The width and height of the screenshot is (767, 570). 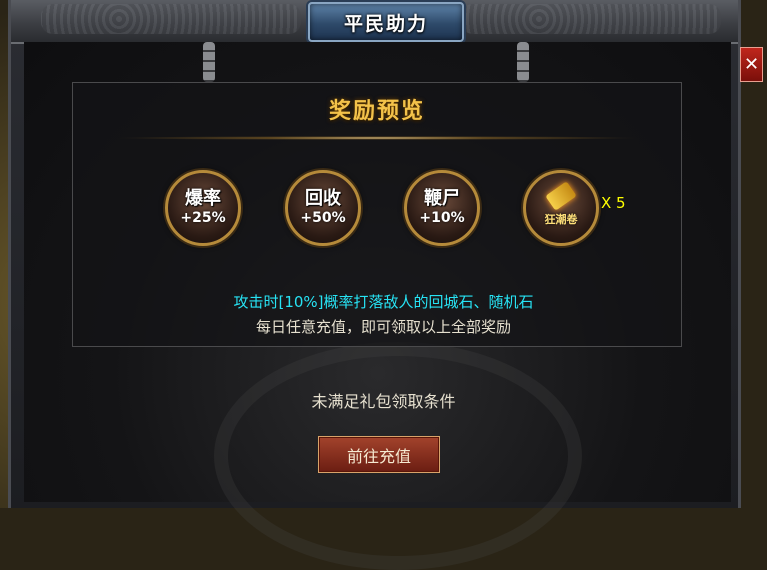 What do you see at coordinates (561, 196) in the screenshot?
I see `scroll-icon` at bounding box center [561, 196].